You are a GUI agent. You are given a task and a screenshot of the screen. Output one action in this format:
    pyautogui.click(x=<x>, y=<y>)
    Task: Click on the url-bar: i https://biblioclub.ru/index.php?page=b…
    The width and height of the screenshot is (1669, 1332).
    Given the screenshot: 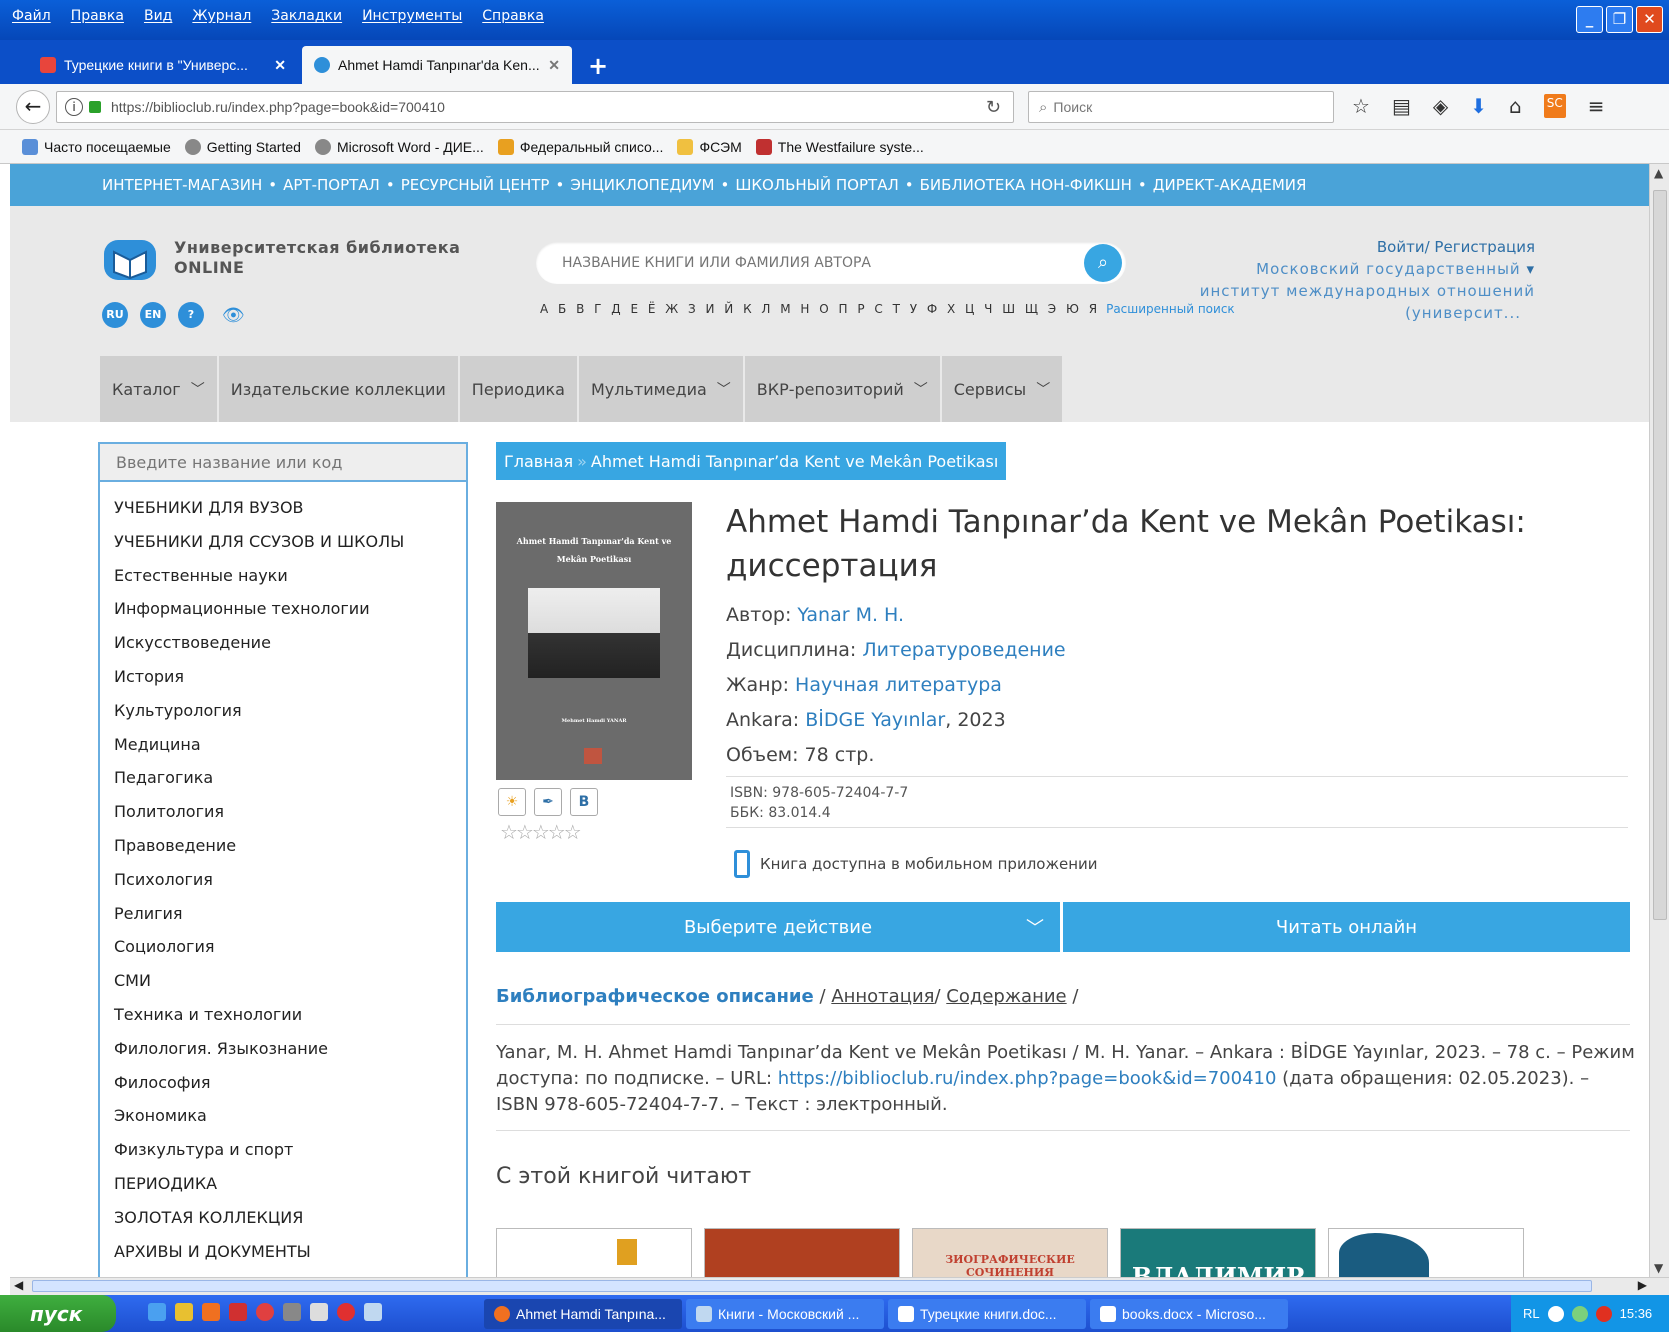 What is the action you would take?
    pyautogui.click(x=535, y=107)
    